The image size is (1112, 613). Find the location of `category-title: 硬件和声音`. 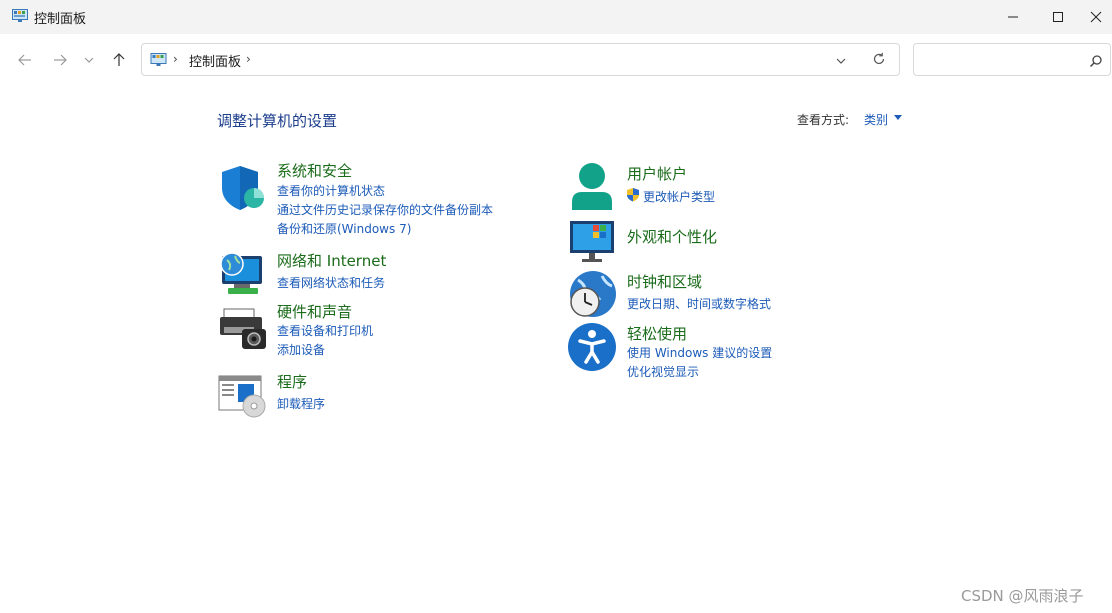

category-title: 硬件和声音 is located at coordinates (314, 311).